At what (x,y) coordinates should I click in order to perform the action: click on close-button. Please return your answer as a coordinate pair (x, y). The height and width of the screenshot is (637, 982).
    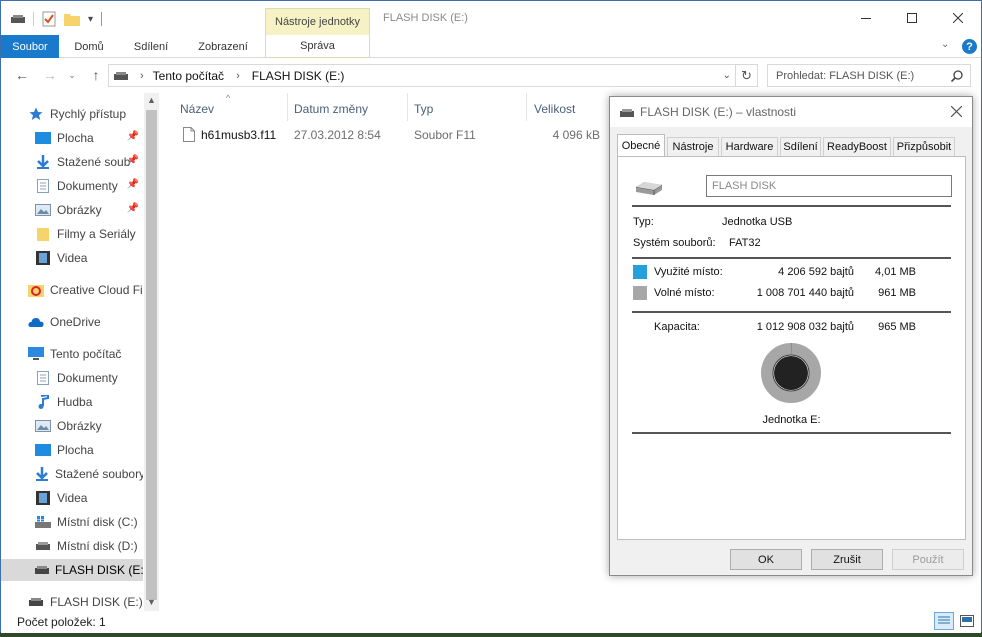
    Looking at the image, I should click on (958, 18).